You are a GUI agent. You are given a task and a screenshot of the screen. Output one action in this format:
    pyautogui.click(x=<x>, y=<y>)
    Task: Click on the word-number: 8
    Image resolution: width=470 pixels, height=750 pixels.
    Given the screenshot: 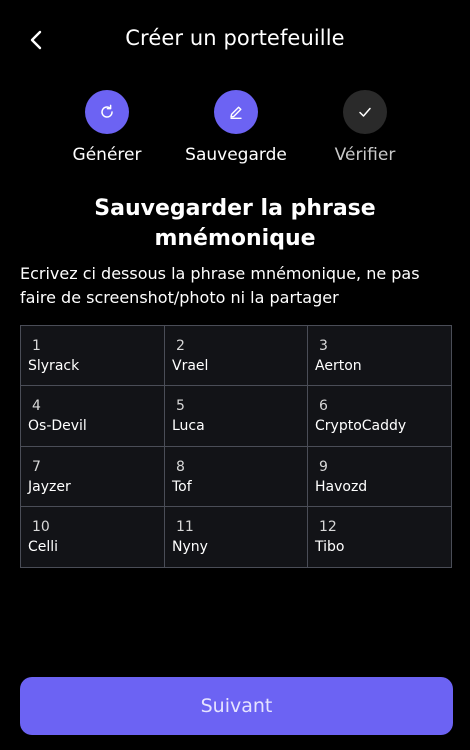 What is the action you would take?
    pyautogui.click(x=180, y=466)
    